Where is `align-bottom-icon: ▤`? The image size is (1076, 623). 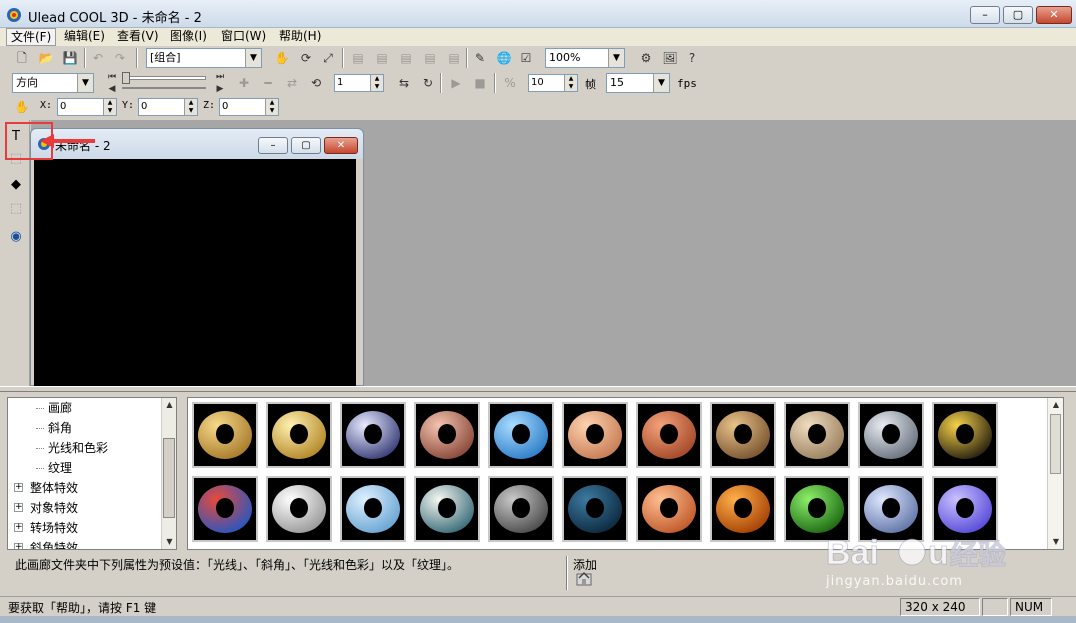 align-bottom-icon: ▤ is located at coordinates (454, 58).